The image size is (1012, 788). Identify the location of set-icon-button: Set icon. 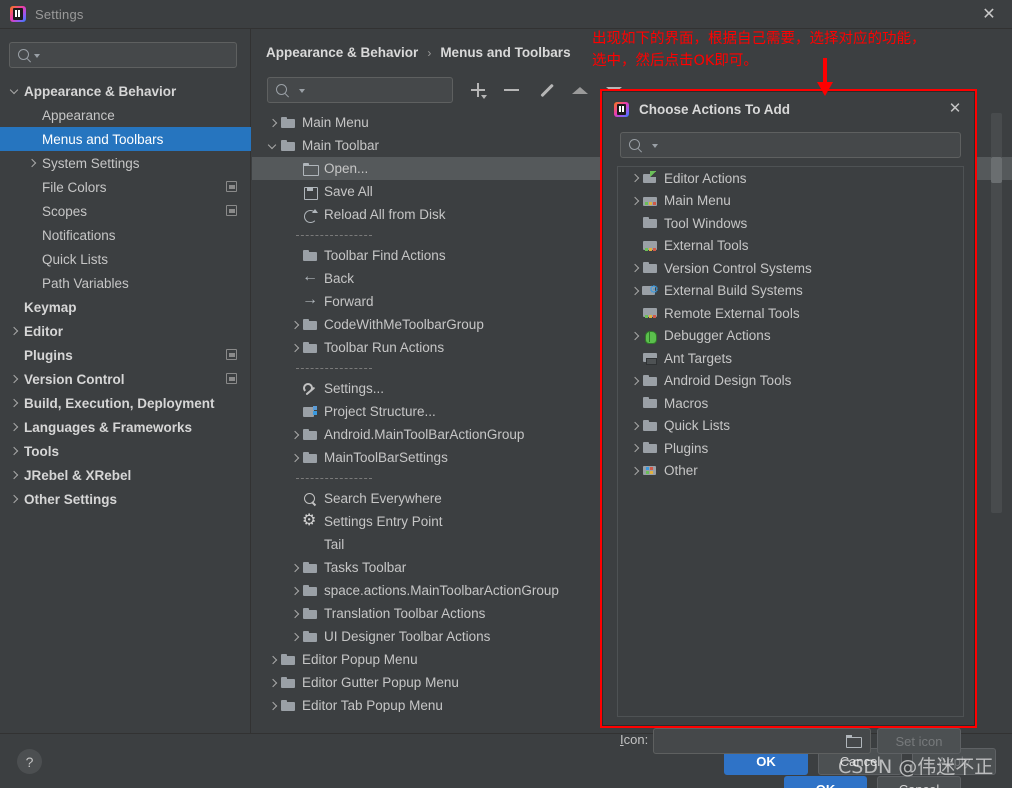
(919, 741).